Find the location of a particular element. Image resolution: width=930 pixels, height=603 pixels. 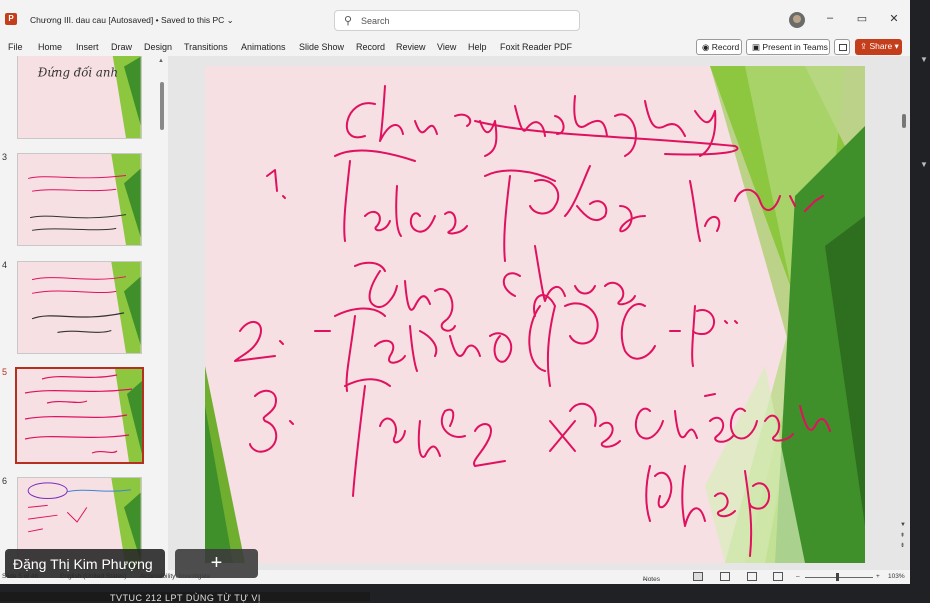

share-button: ⇪ Share ▾ is located at coordinates (878, 47).